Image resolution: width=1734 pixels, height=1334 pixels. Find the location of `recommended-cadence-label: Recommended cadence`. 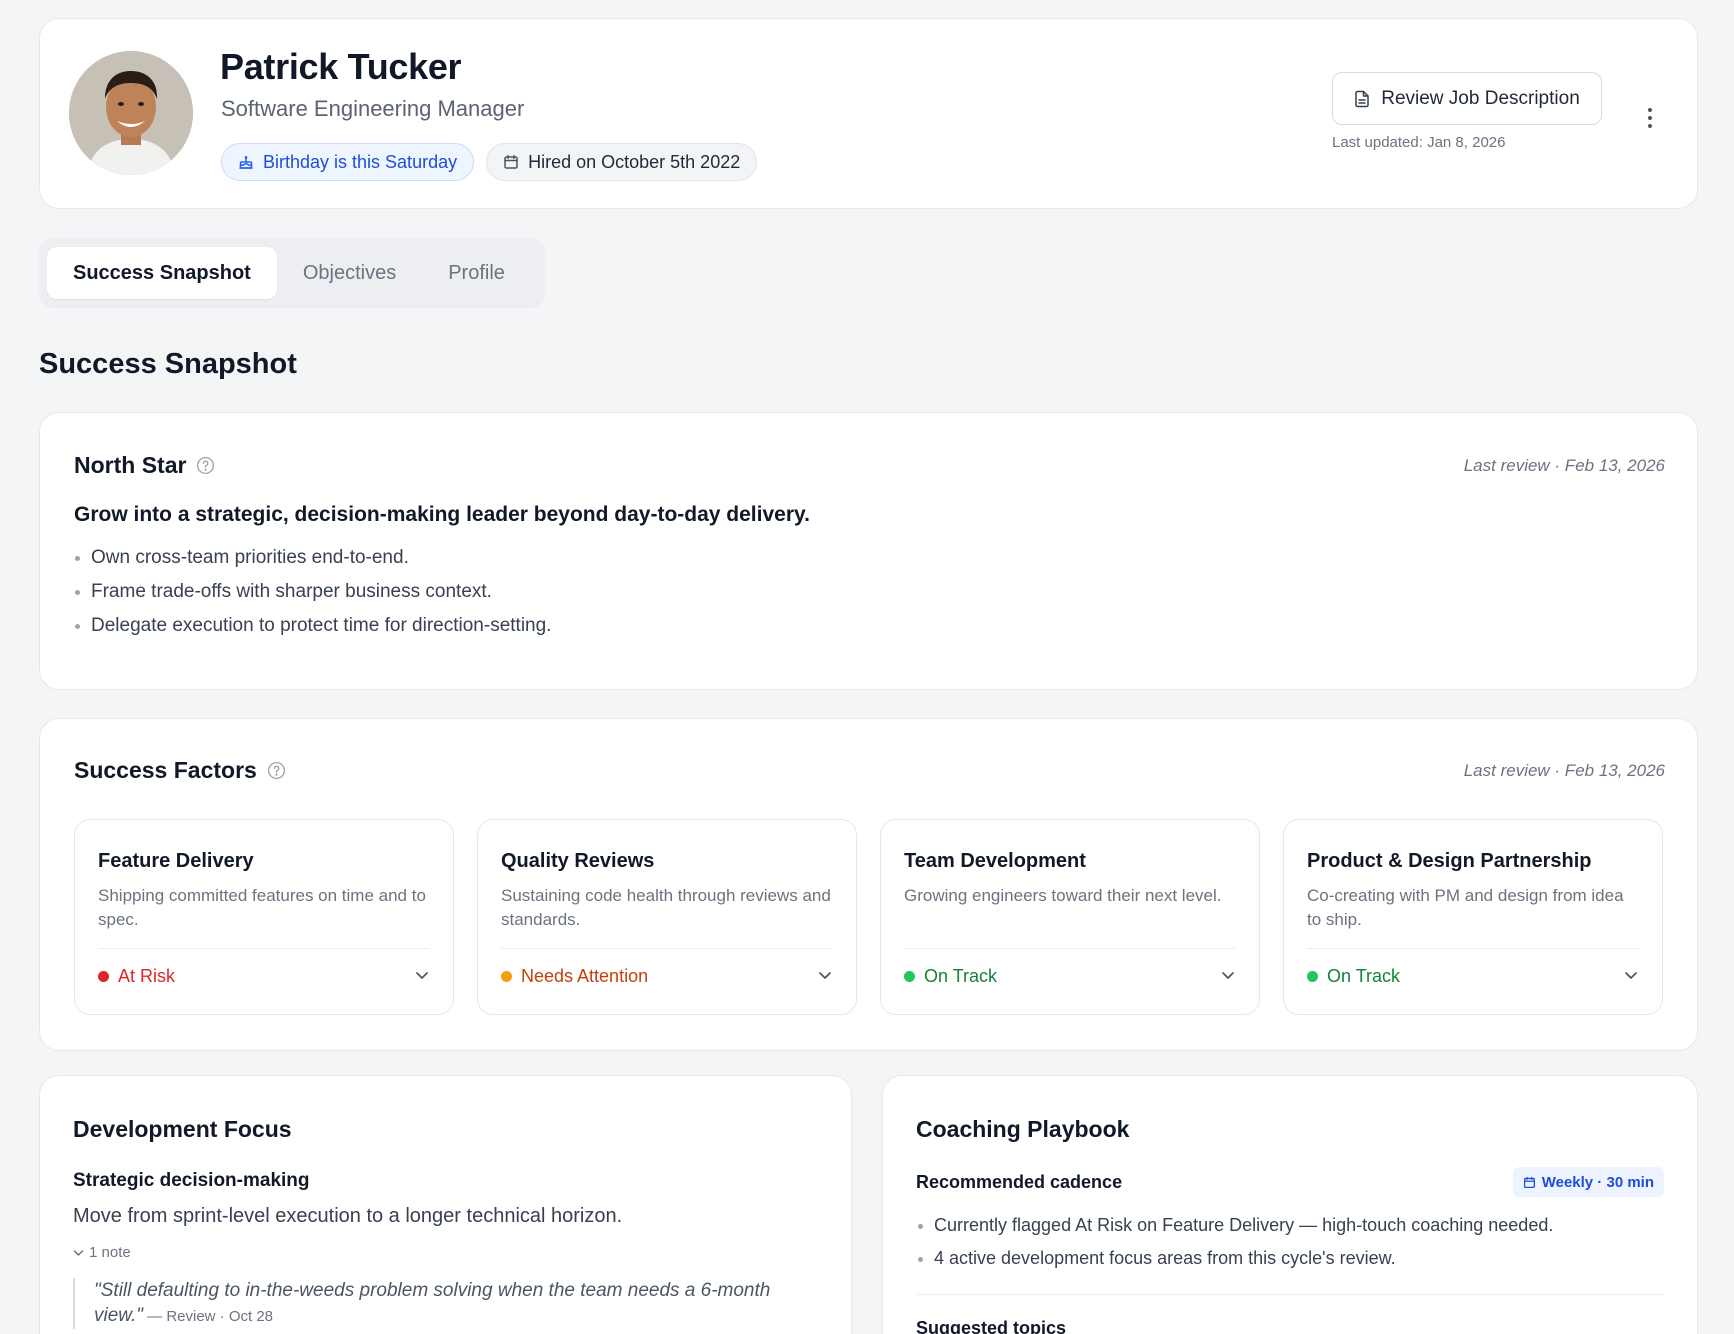

recommended-cadence-label: Recommended cadence is located at coordinates (1019, 1182).